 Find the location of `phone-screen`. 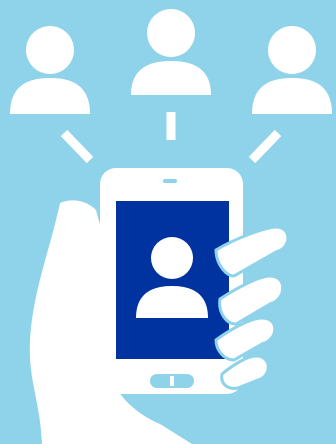

phone-screen is located at coordinates (172, 280).